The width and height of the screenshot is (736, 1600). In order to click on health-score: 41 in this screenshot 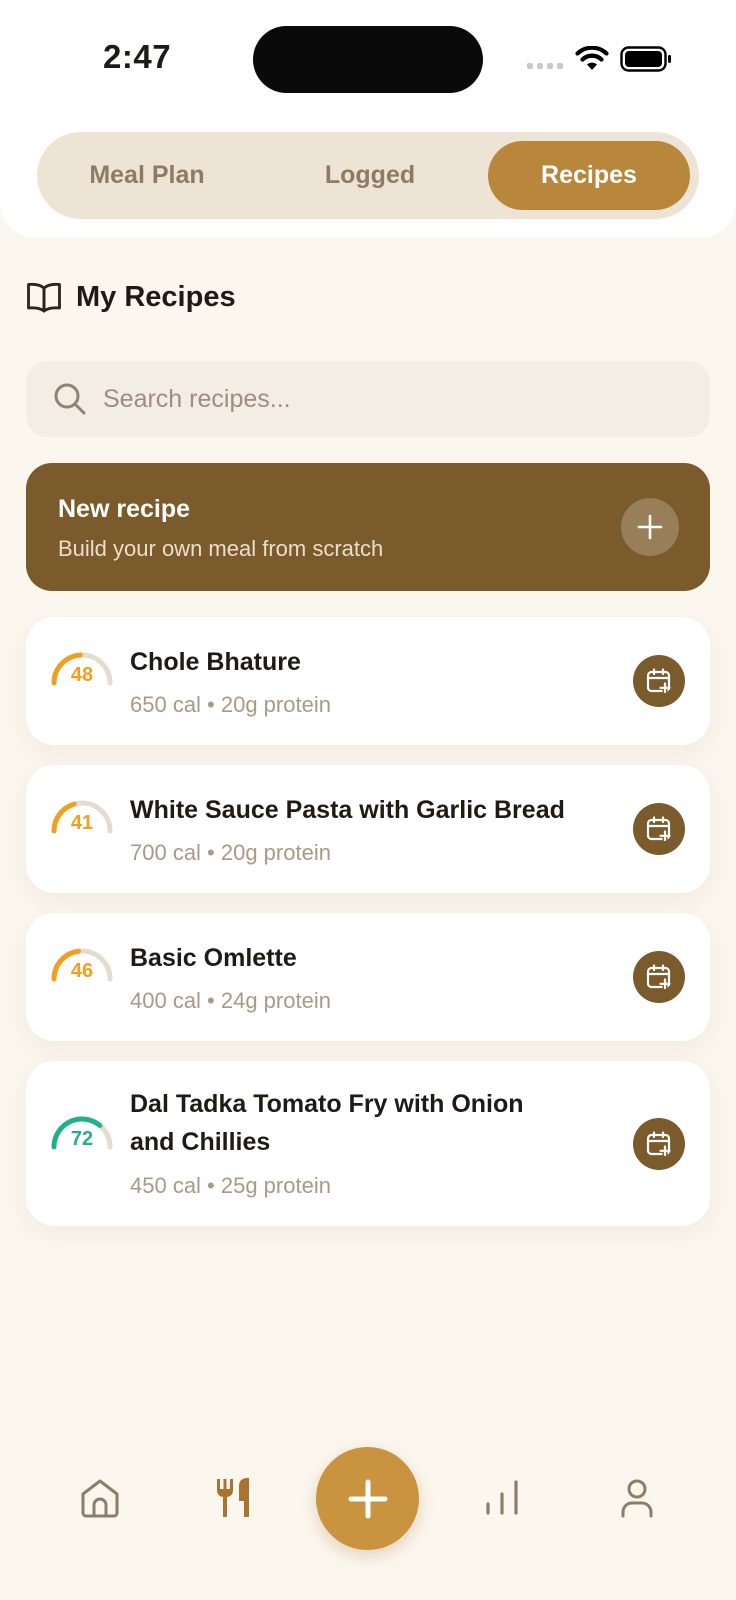, I will do `click(82, 823)`.